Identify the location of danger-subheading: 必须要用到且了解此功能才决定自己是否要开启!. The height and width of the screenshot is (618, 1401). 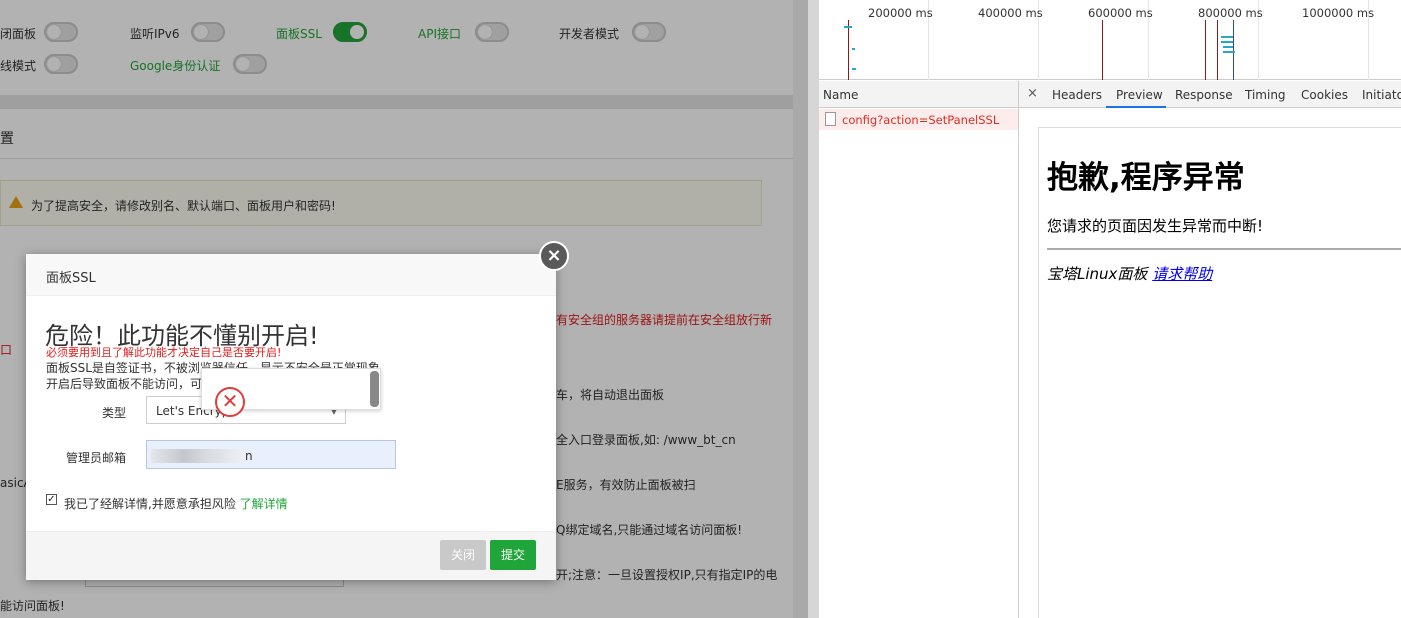
(164, 352).